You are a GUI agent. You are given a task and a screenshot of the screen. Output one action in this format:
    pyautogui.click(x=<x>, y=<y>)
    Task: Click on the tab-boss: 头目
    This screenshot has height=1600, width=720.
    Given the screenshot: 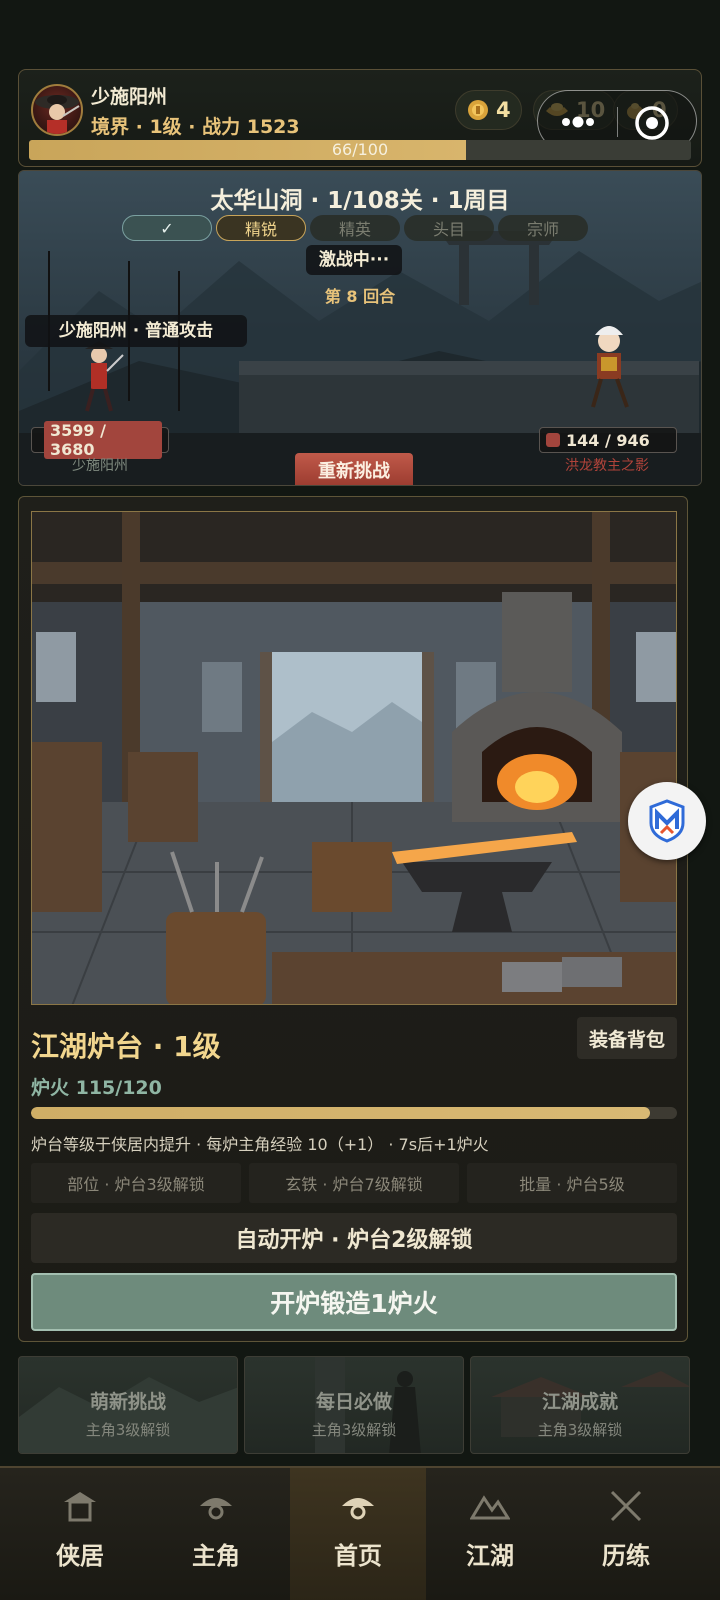 What is the action you would take?
    pyautogui.click(x=449, y=228)
    